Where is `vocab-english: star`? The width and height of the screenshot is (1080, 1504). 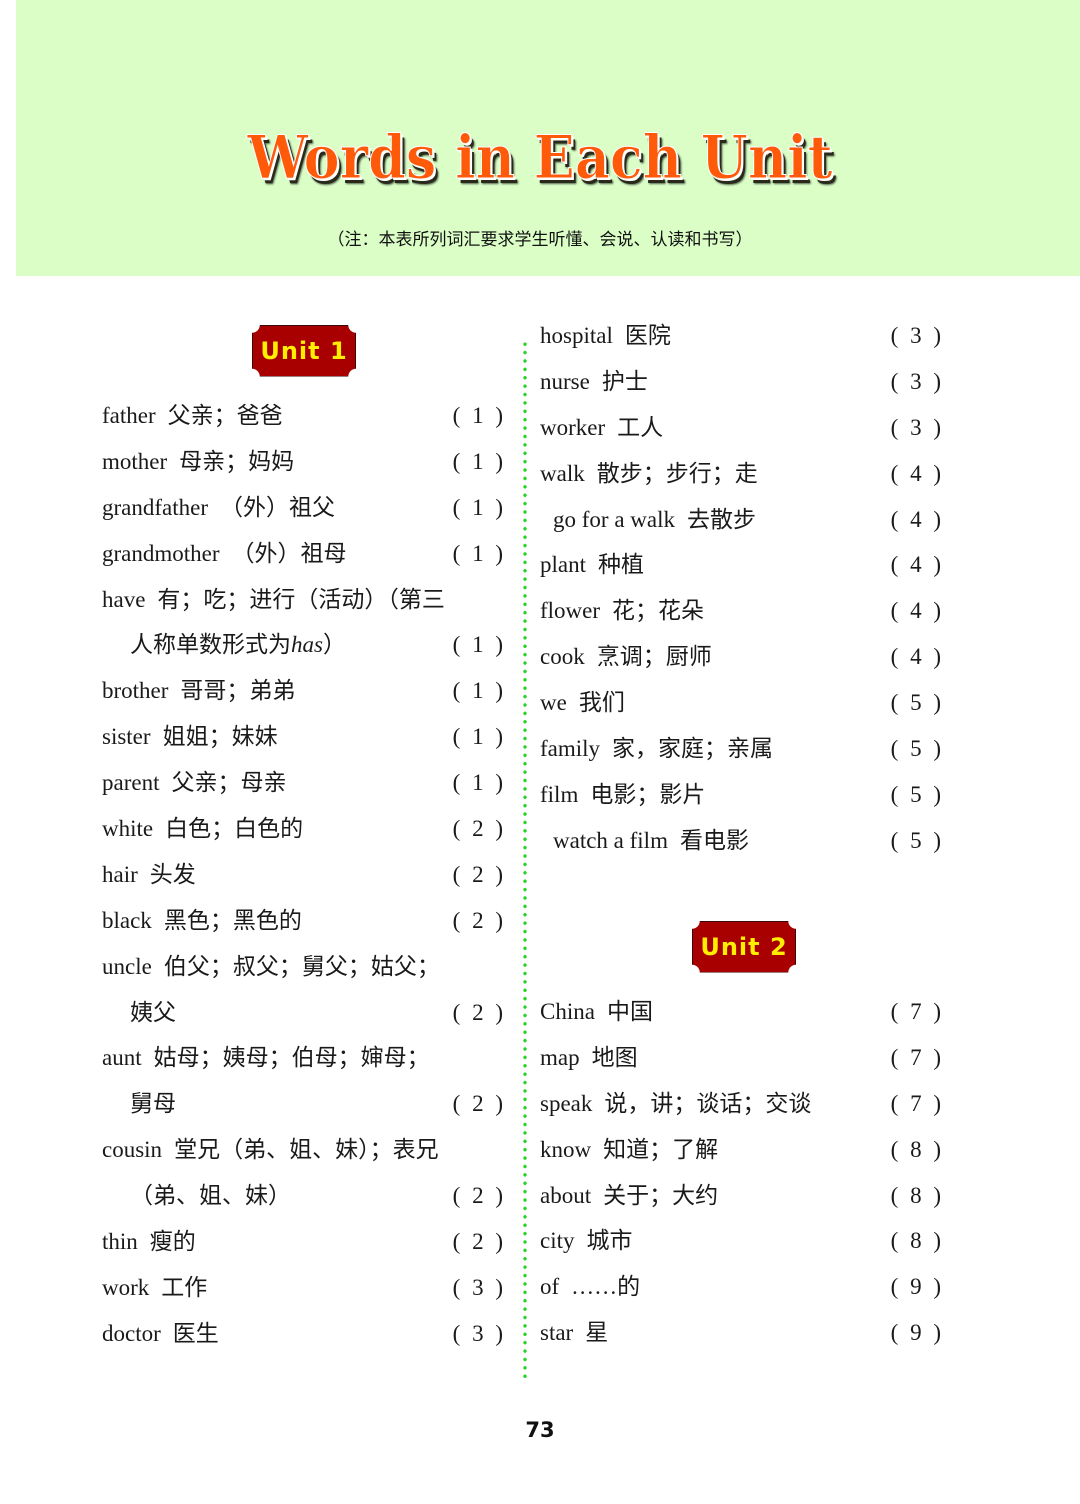
vocab-english: star is located at coordinates (557, 1333).